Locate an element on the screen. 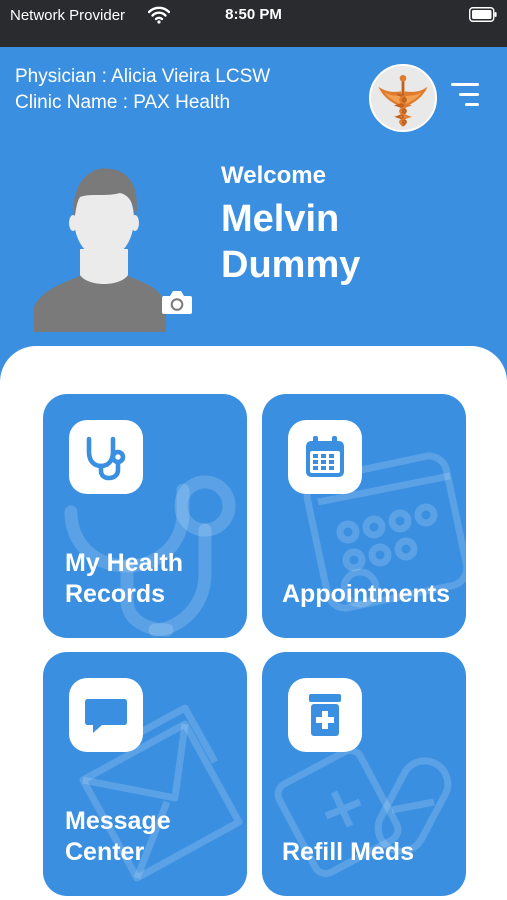  medicine-bottle-icon is located at coordinates (325, 715).